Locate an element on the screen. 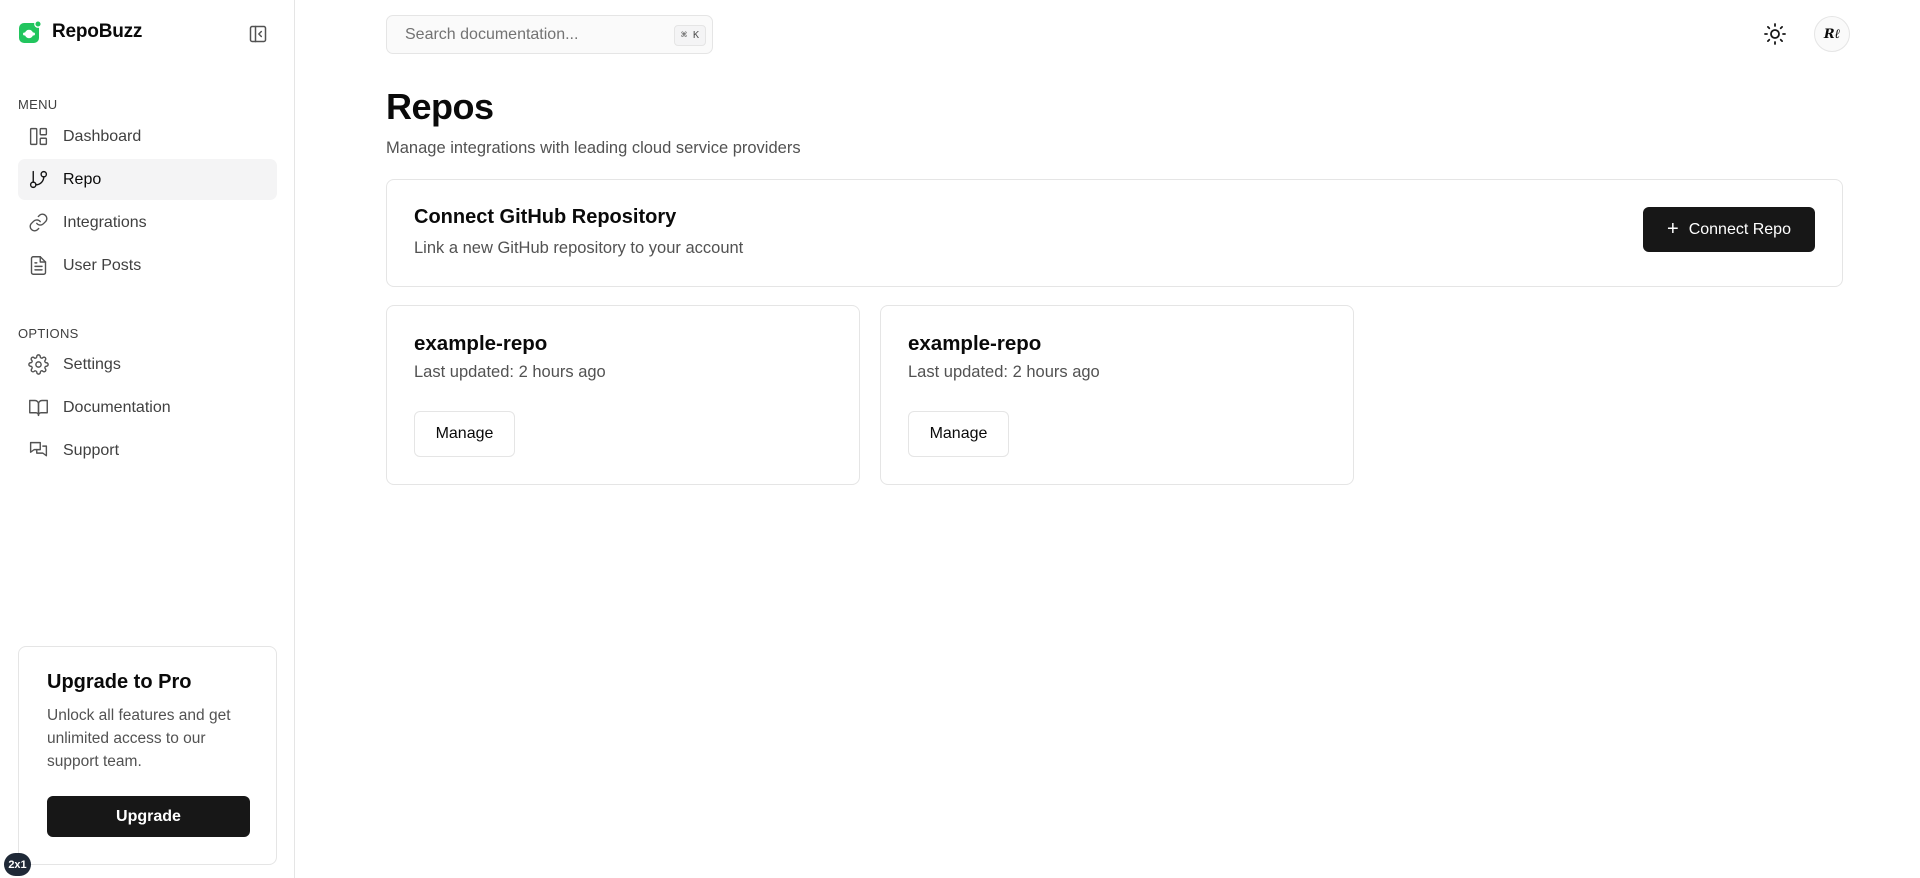 This screenshot has height=878, width=1920. link-icon is located at coordinates (38, 222).